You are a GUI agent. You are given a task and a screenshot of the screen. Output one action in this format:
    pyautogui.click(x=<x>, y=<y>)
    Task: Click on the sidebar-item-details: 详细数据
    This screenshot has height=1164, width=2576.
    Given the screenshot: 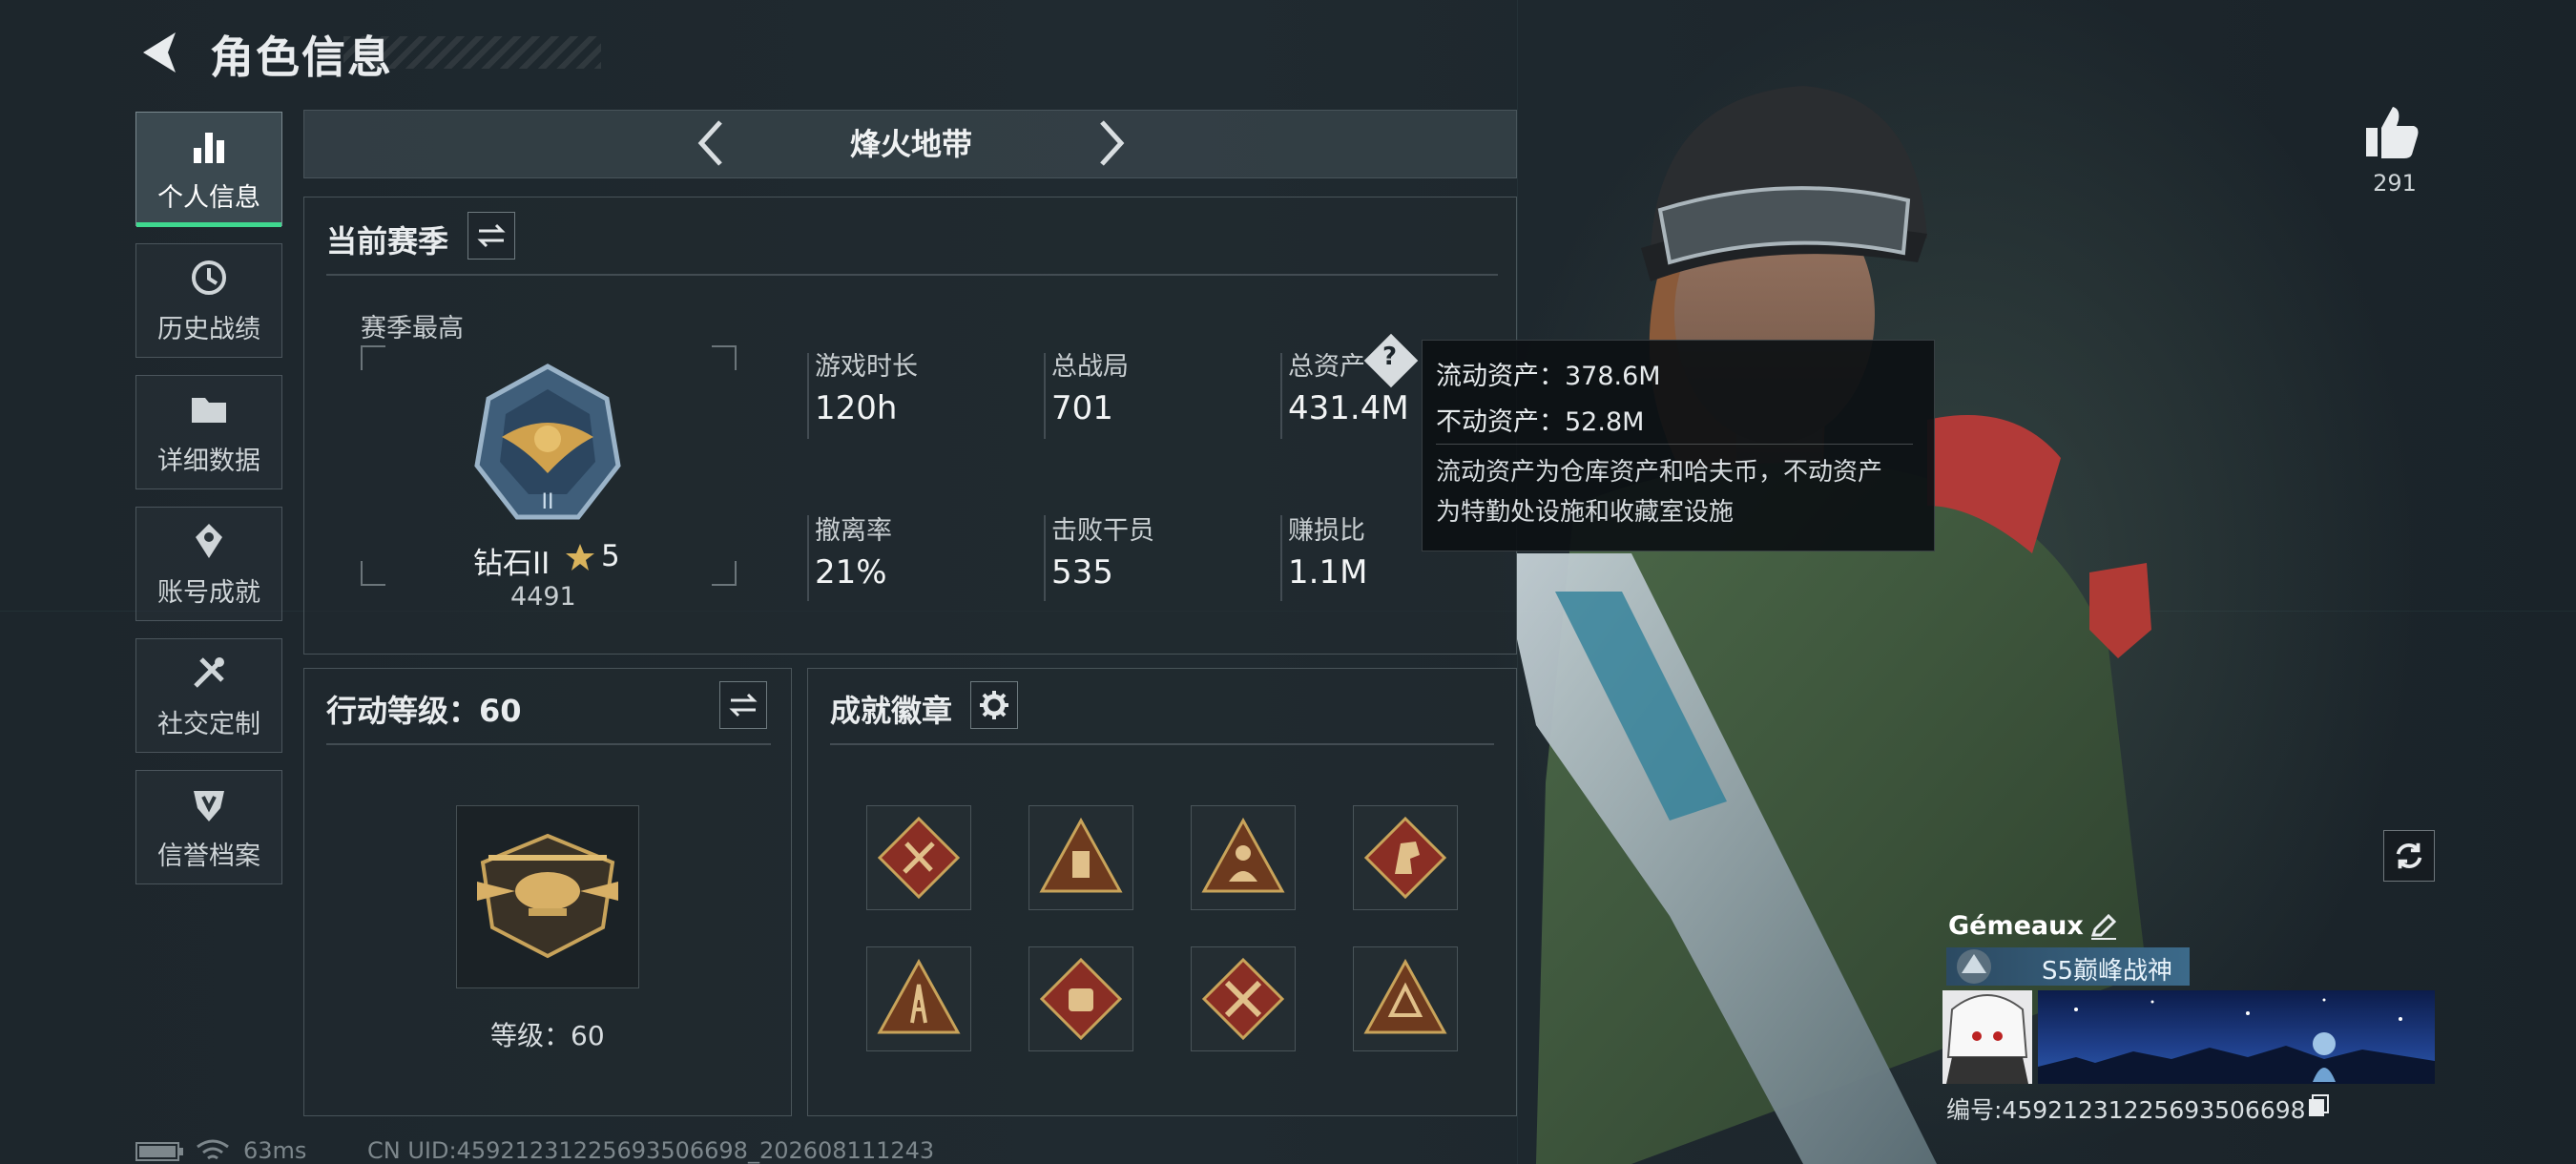 What is the action you would take?
    pyautogui.click(x=208, y=432)
    